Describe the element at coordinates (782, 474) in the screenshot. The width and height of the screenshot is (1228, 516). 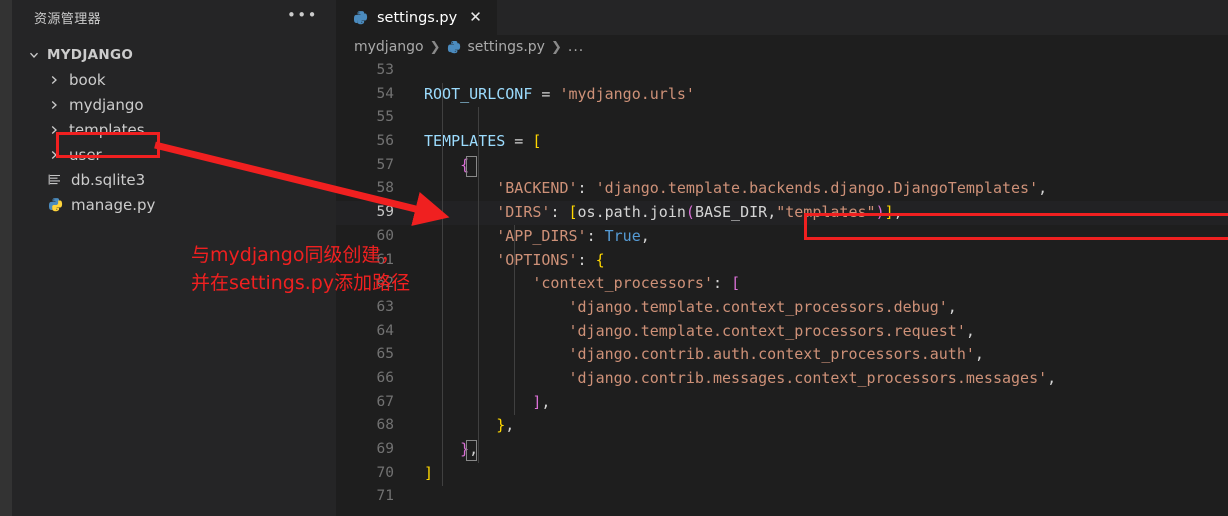
I see `code-line: 70]` at that location.